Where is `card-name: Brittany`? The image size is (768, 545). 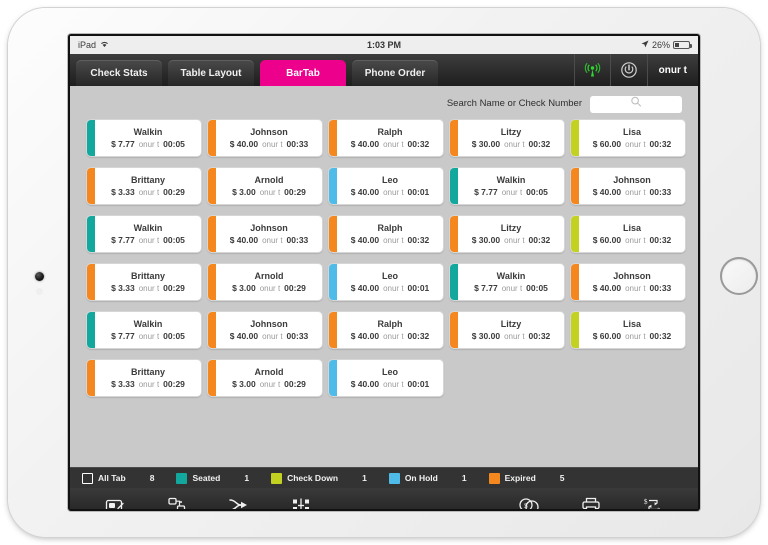
card-name: Brittany is located at coordinates (147, 371).